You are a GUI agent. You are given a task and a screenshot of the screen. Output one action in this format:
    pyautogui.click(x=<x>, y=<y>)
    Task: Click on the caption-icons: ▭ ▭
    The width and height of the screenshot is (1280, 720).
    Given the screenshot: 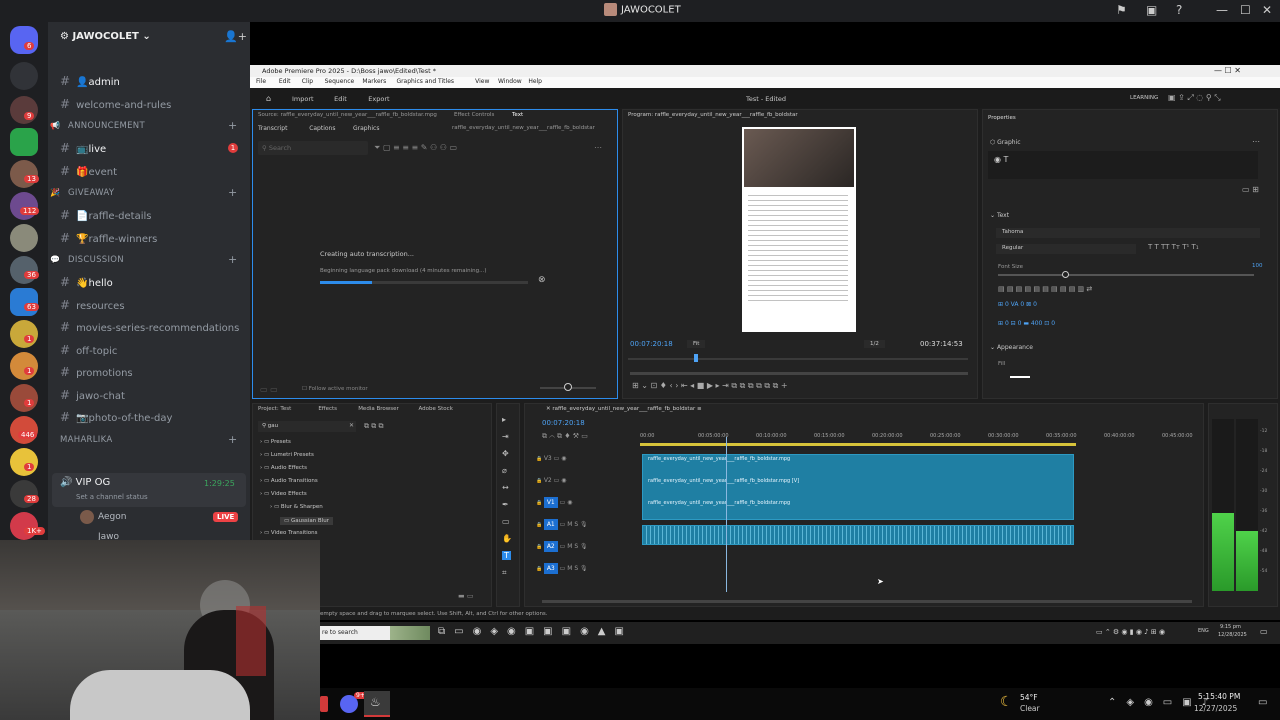 What is the action you would take?
    pyautogui.click(x=269, y=389)
    